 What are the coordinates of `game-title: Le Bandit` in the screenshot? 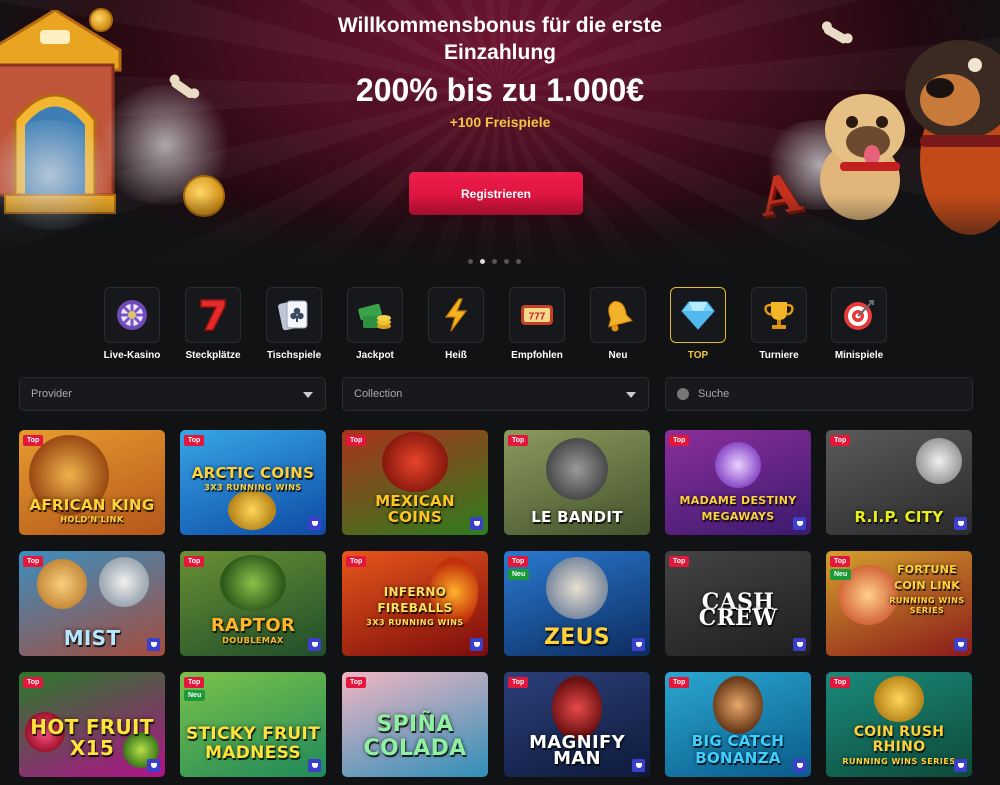 It's located at (577, 517).